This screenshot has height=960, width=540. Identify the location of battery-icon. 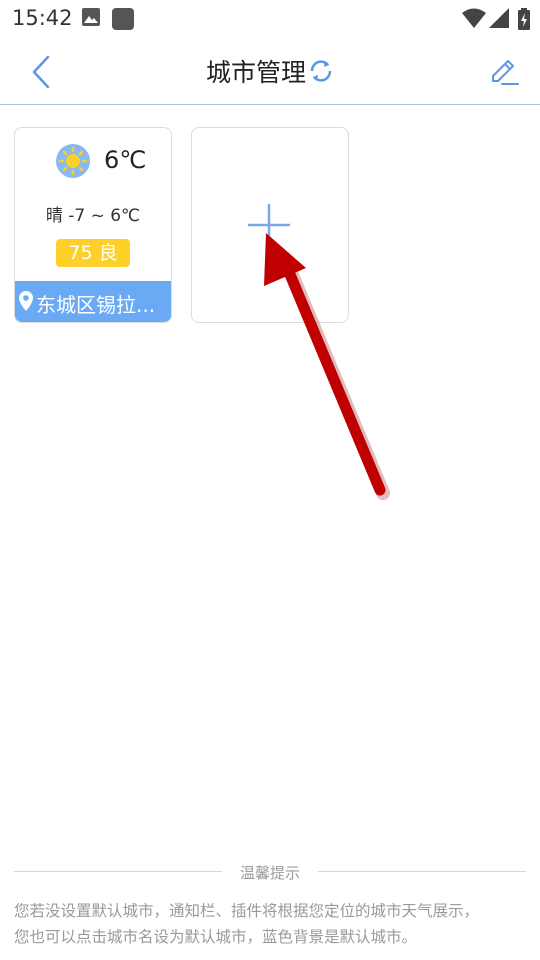
(524, 19).